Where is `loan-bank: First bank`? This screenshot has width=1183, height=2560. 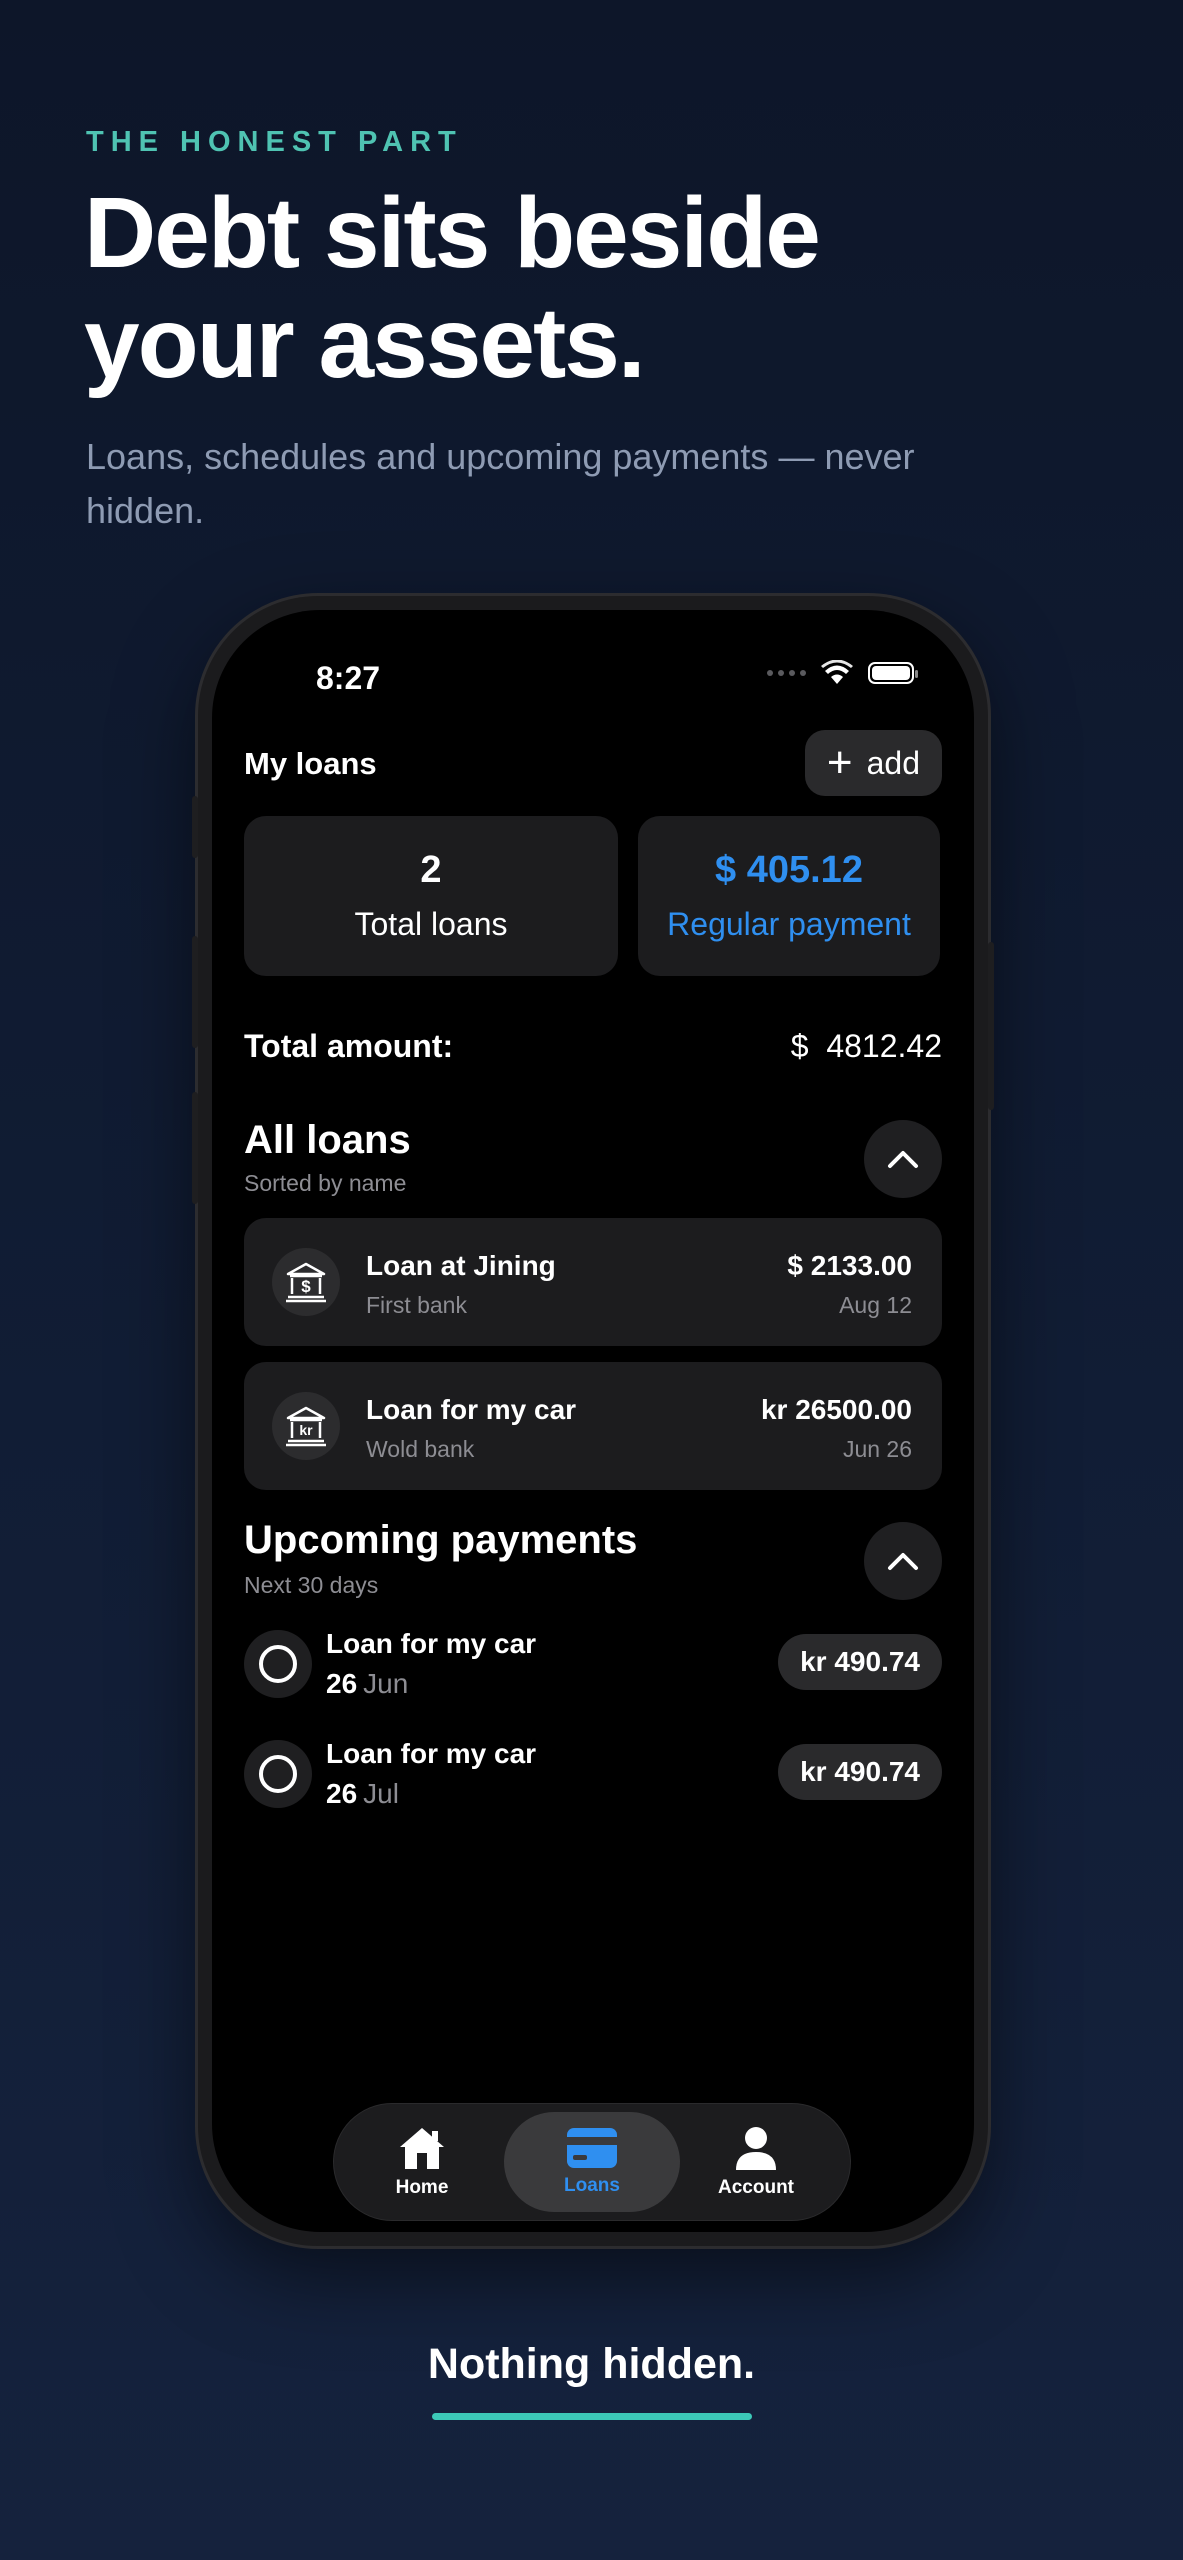
loan-bank: First bank is located at coordinates (416, 1305).